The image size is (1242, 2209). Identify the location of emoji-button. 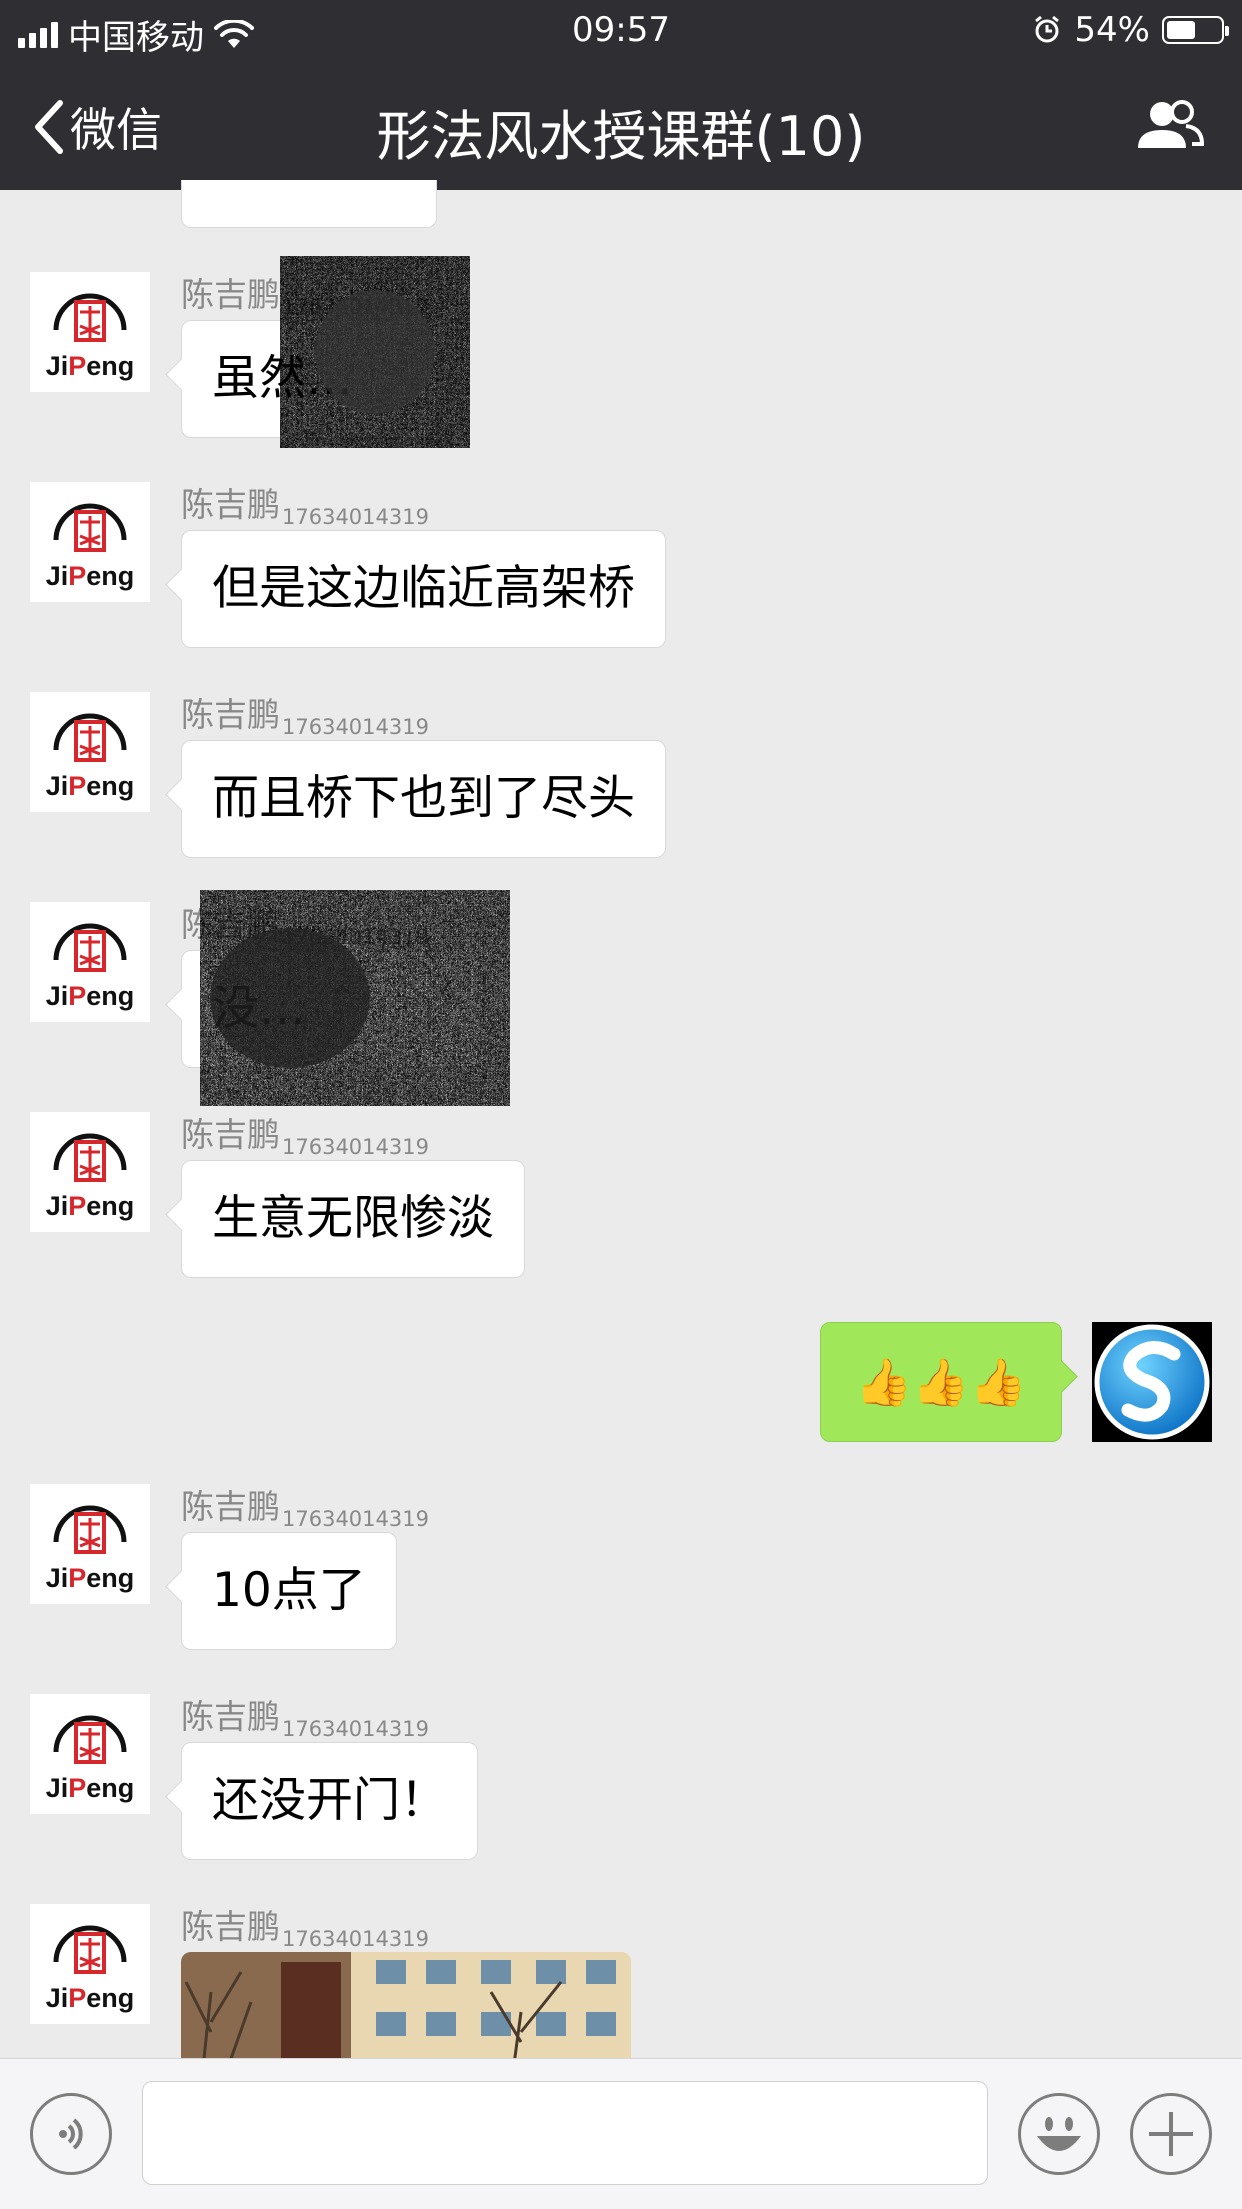
(1059, 2134).